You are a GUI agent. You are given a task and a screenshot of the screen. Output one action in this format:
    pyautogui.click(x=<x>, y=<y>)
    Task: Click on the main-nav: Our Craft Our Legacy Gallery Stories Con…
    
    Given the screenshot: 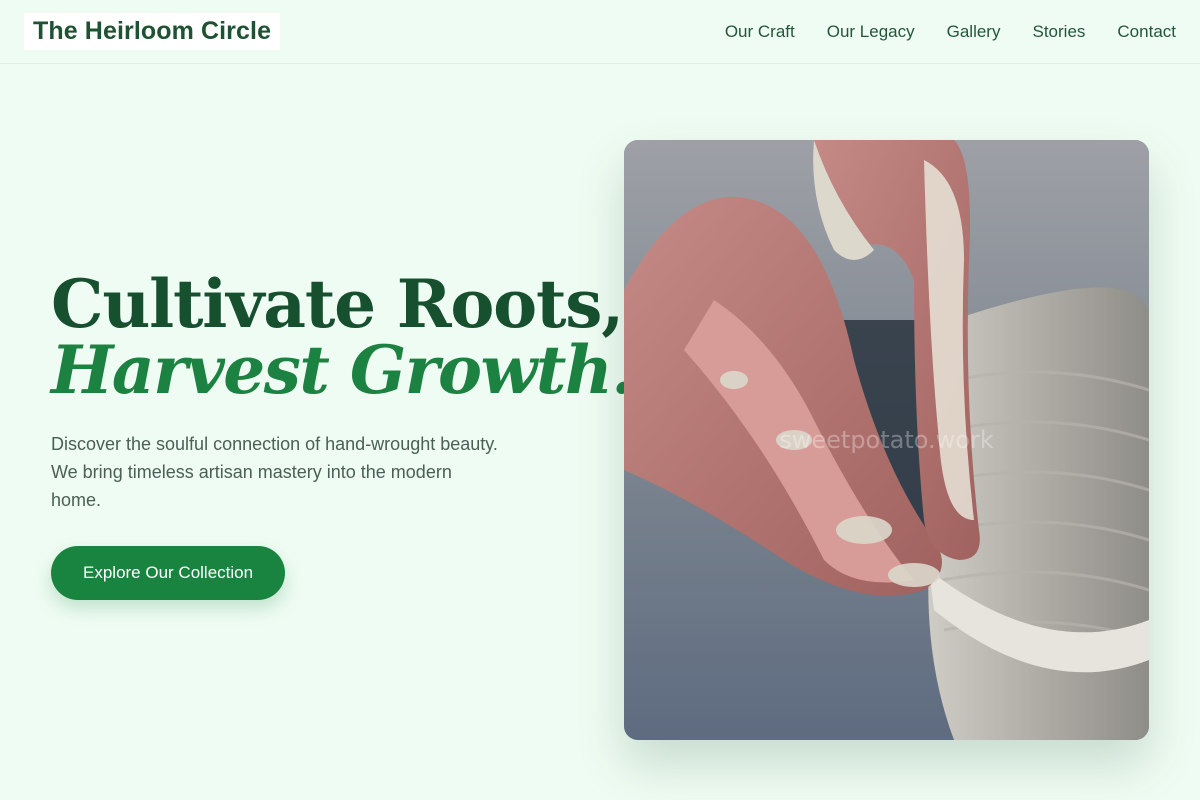 What is the action you would take?
    pyautogui.click(x=934, y=32)
    